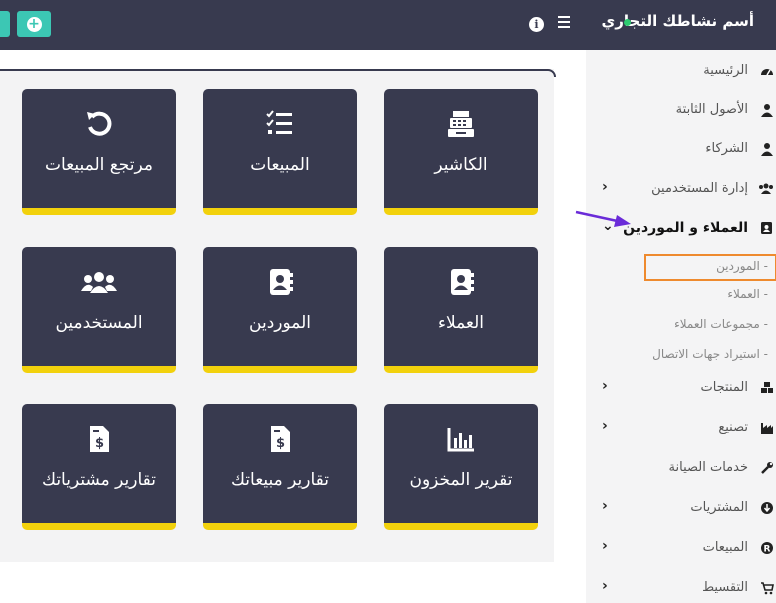 Image resolution: width=776 pixels, height=603 pixels. Describe the element at coordinates (767, 588) in the screenshot. I see `cart-plus-icon` at that location.